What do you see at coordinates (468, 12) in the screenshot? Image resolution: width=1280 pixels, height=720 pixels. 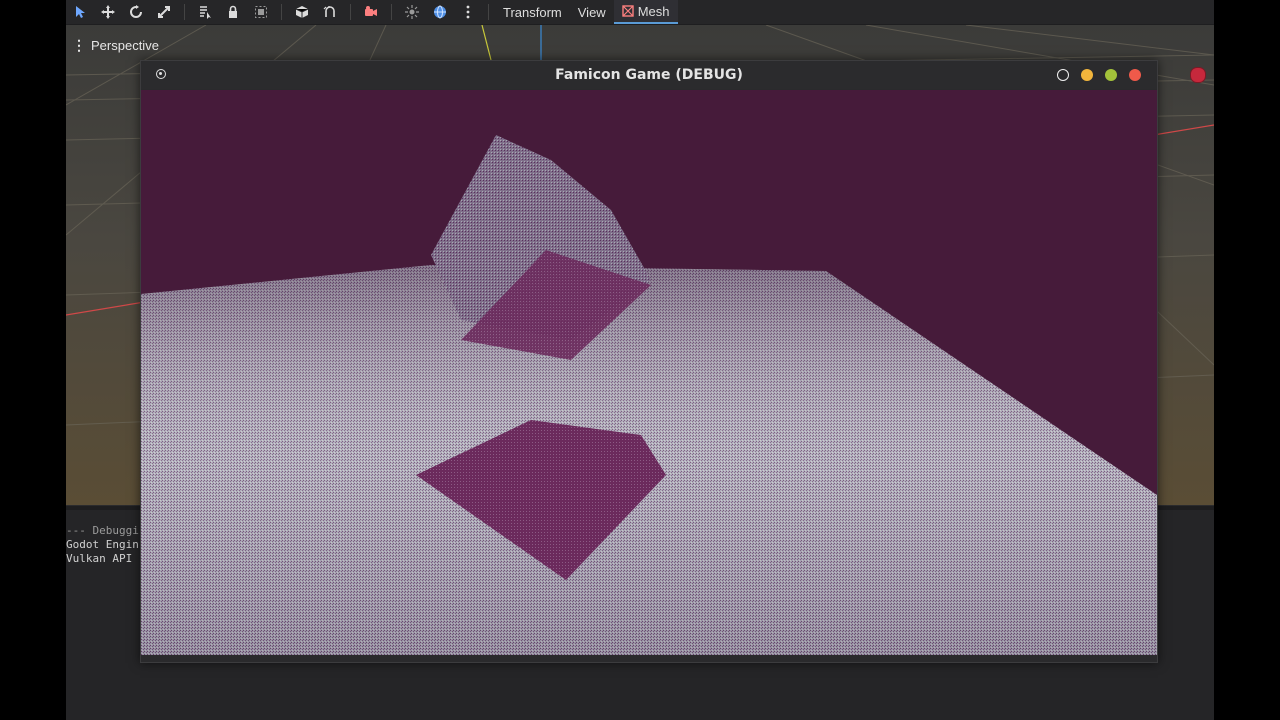 I see `more-icon` at bounding box center [468, 12].